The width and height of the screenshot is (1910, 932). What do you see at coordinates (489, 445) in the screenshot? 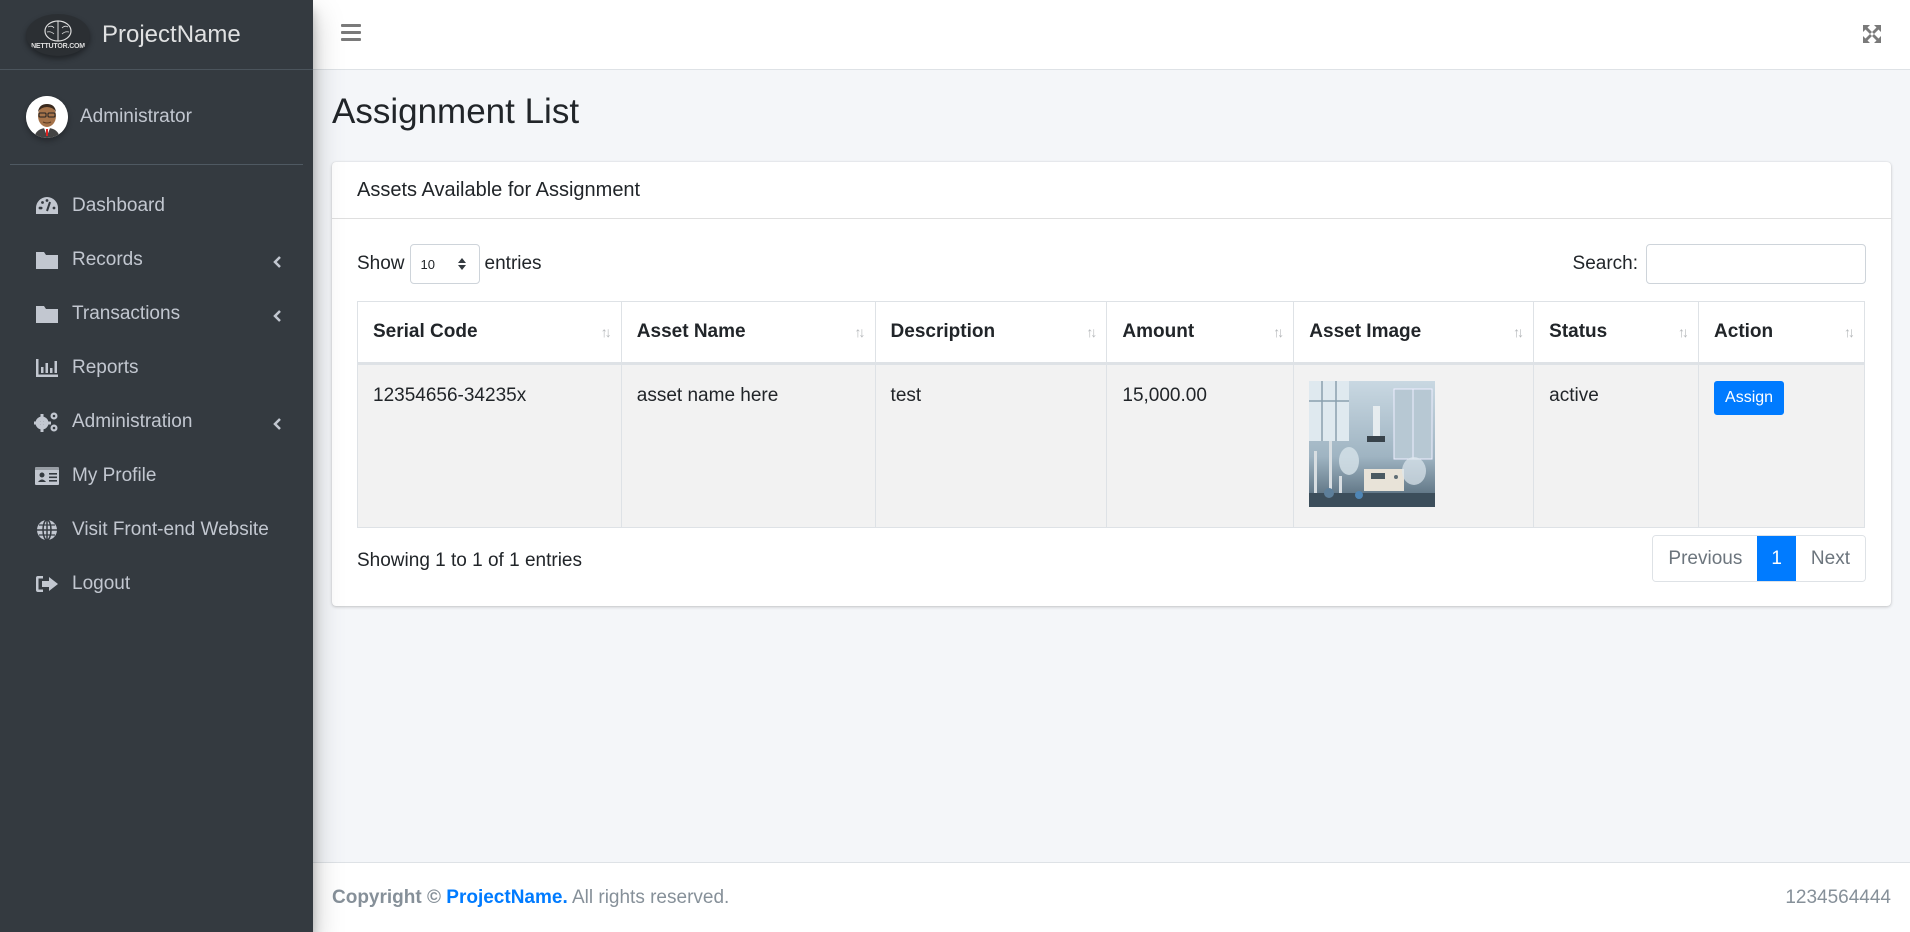
I see `cell-serial-code: 12354656-34235x` at bounding box center [489, 445].